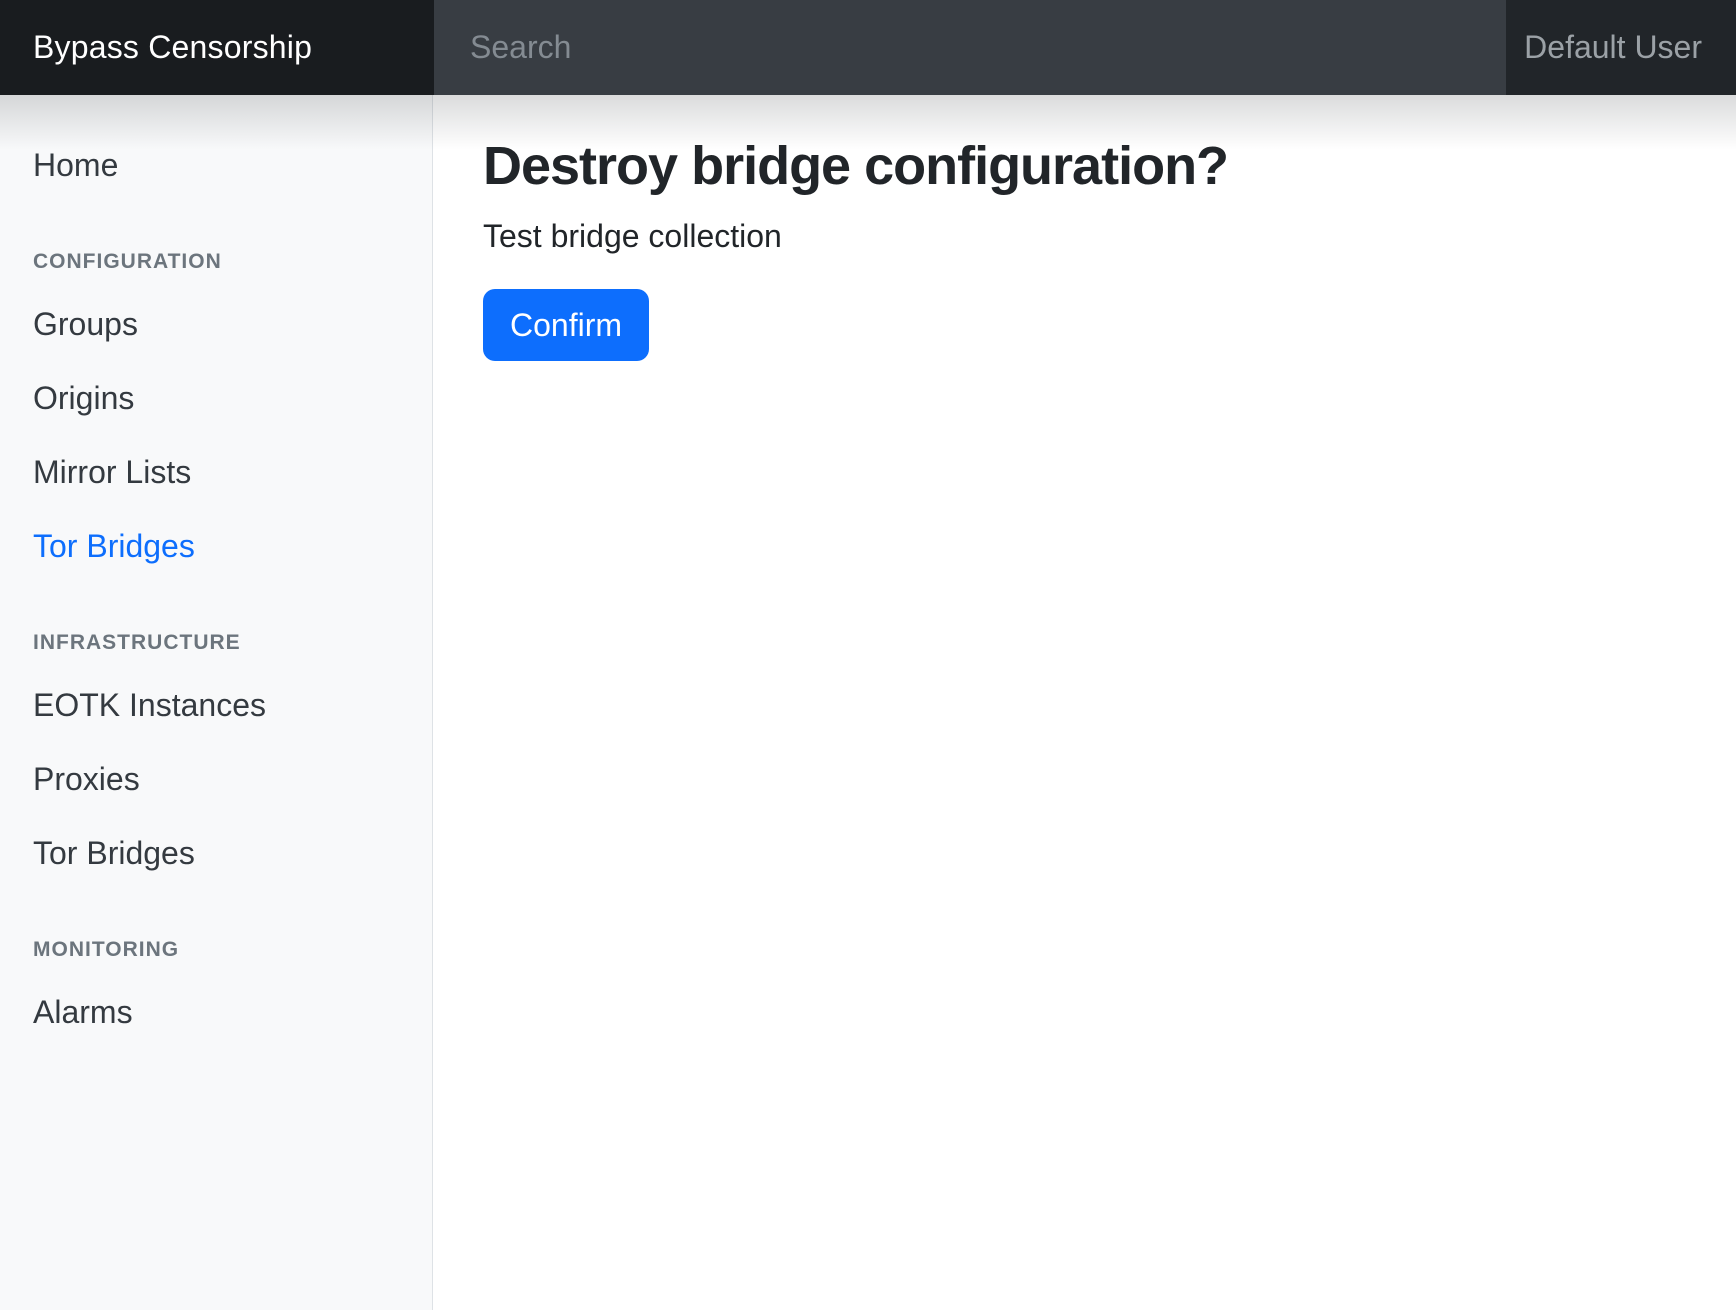 This screenshot has width=1736, height=1310. Describe the element at coordinates (127, 261) in the screenshot. I see `sidebar-heading-configuration: CONFIGURATION` at that location.